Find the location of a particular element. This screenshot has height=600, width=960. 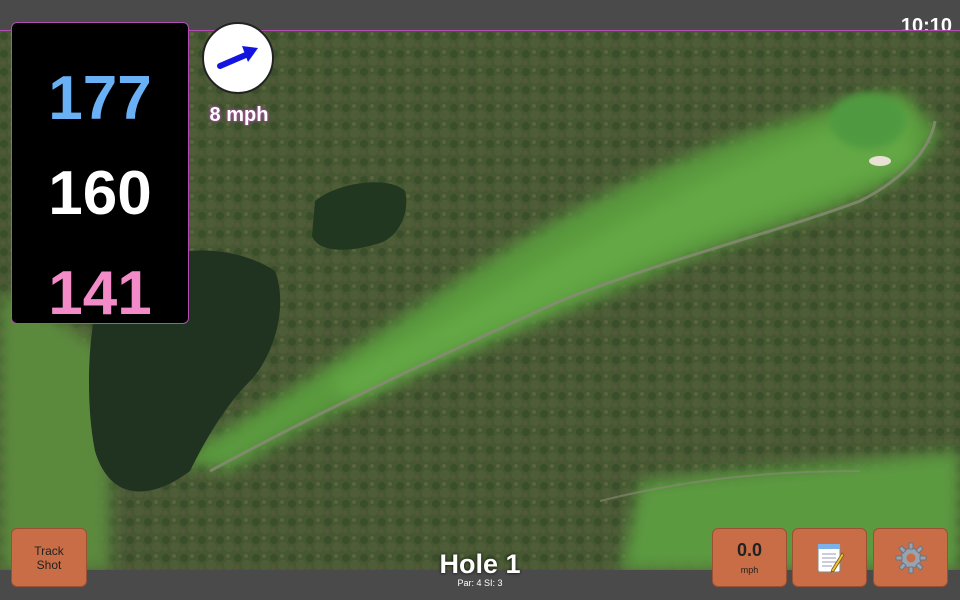

settings-button is located at coordinates (910, 557).